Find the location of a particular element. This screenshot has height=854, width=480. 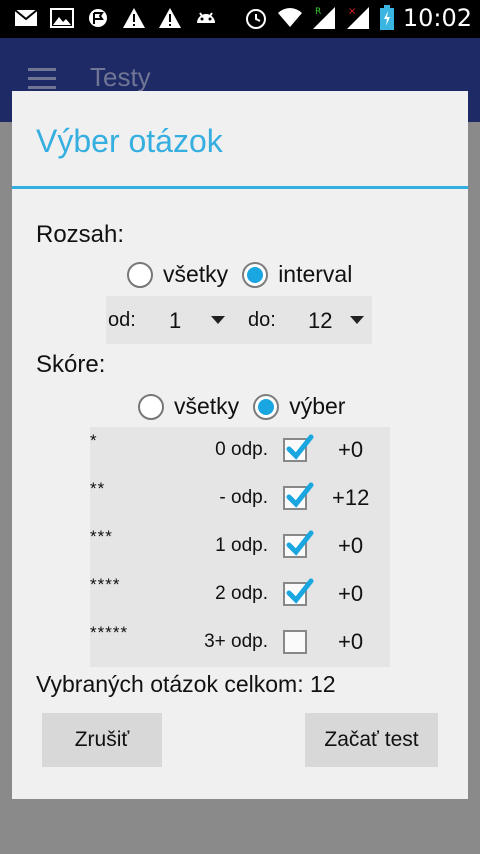

background-overlay is located at coordinates (240, 826).